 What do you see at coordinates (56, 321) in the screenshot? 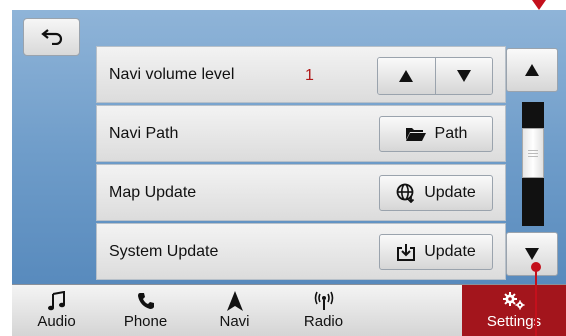
I see `tab-label: Audio` at bounding box center [56, 321].